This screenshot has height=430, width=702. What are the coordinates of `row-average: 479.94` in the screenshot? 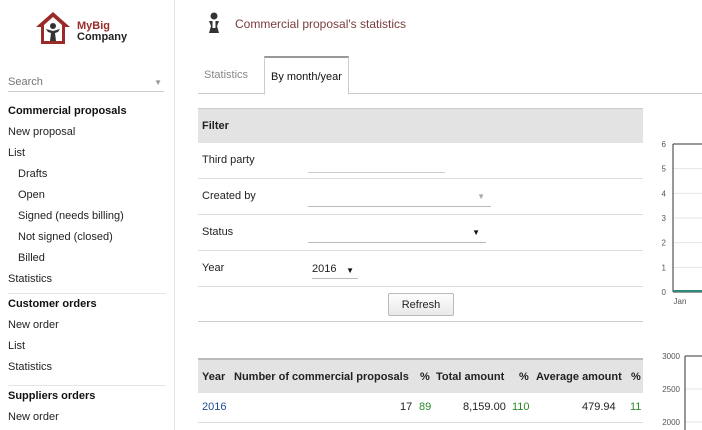 It's located at (599, 407).